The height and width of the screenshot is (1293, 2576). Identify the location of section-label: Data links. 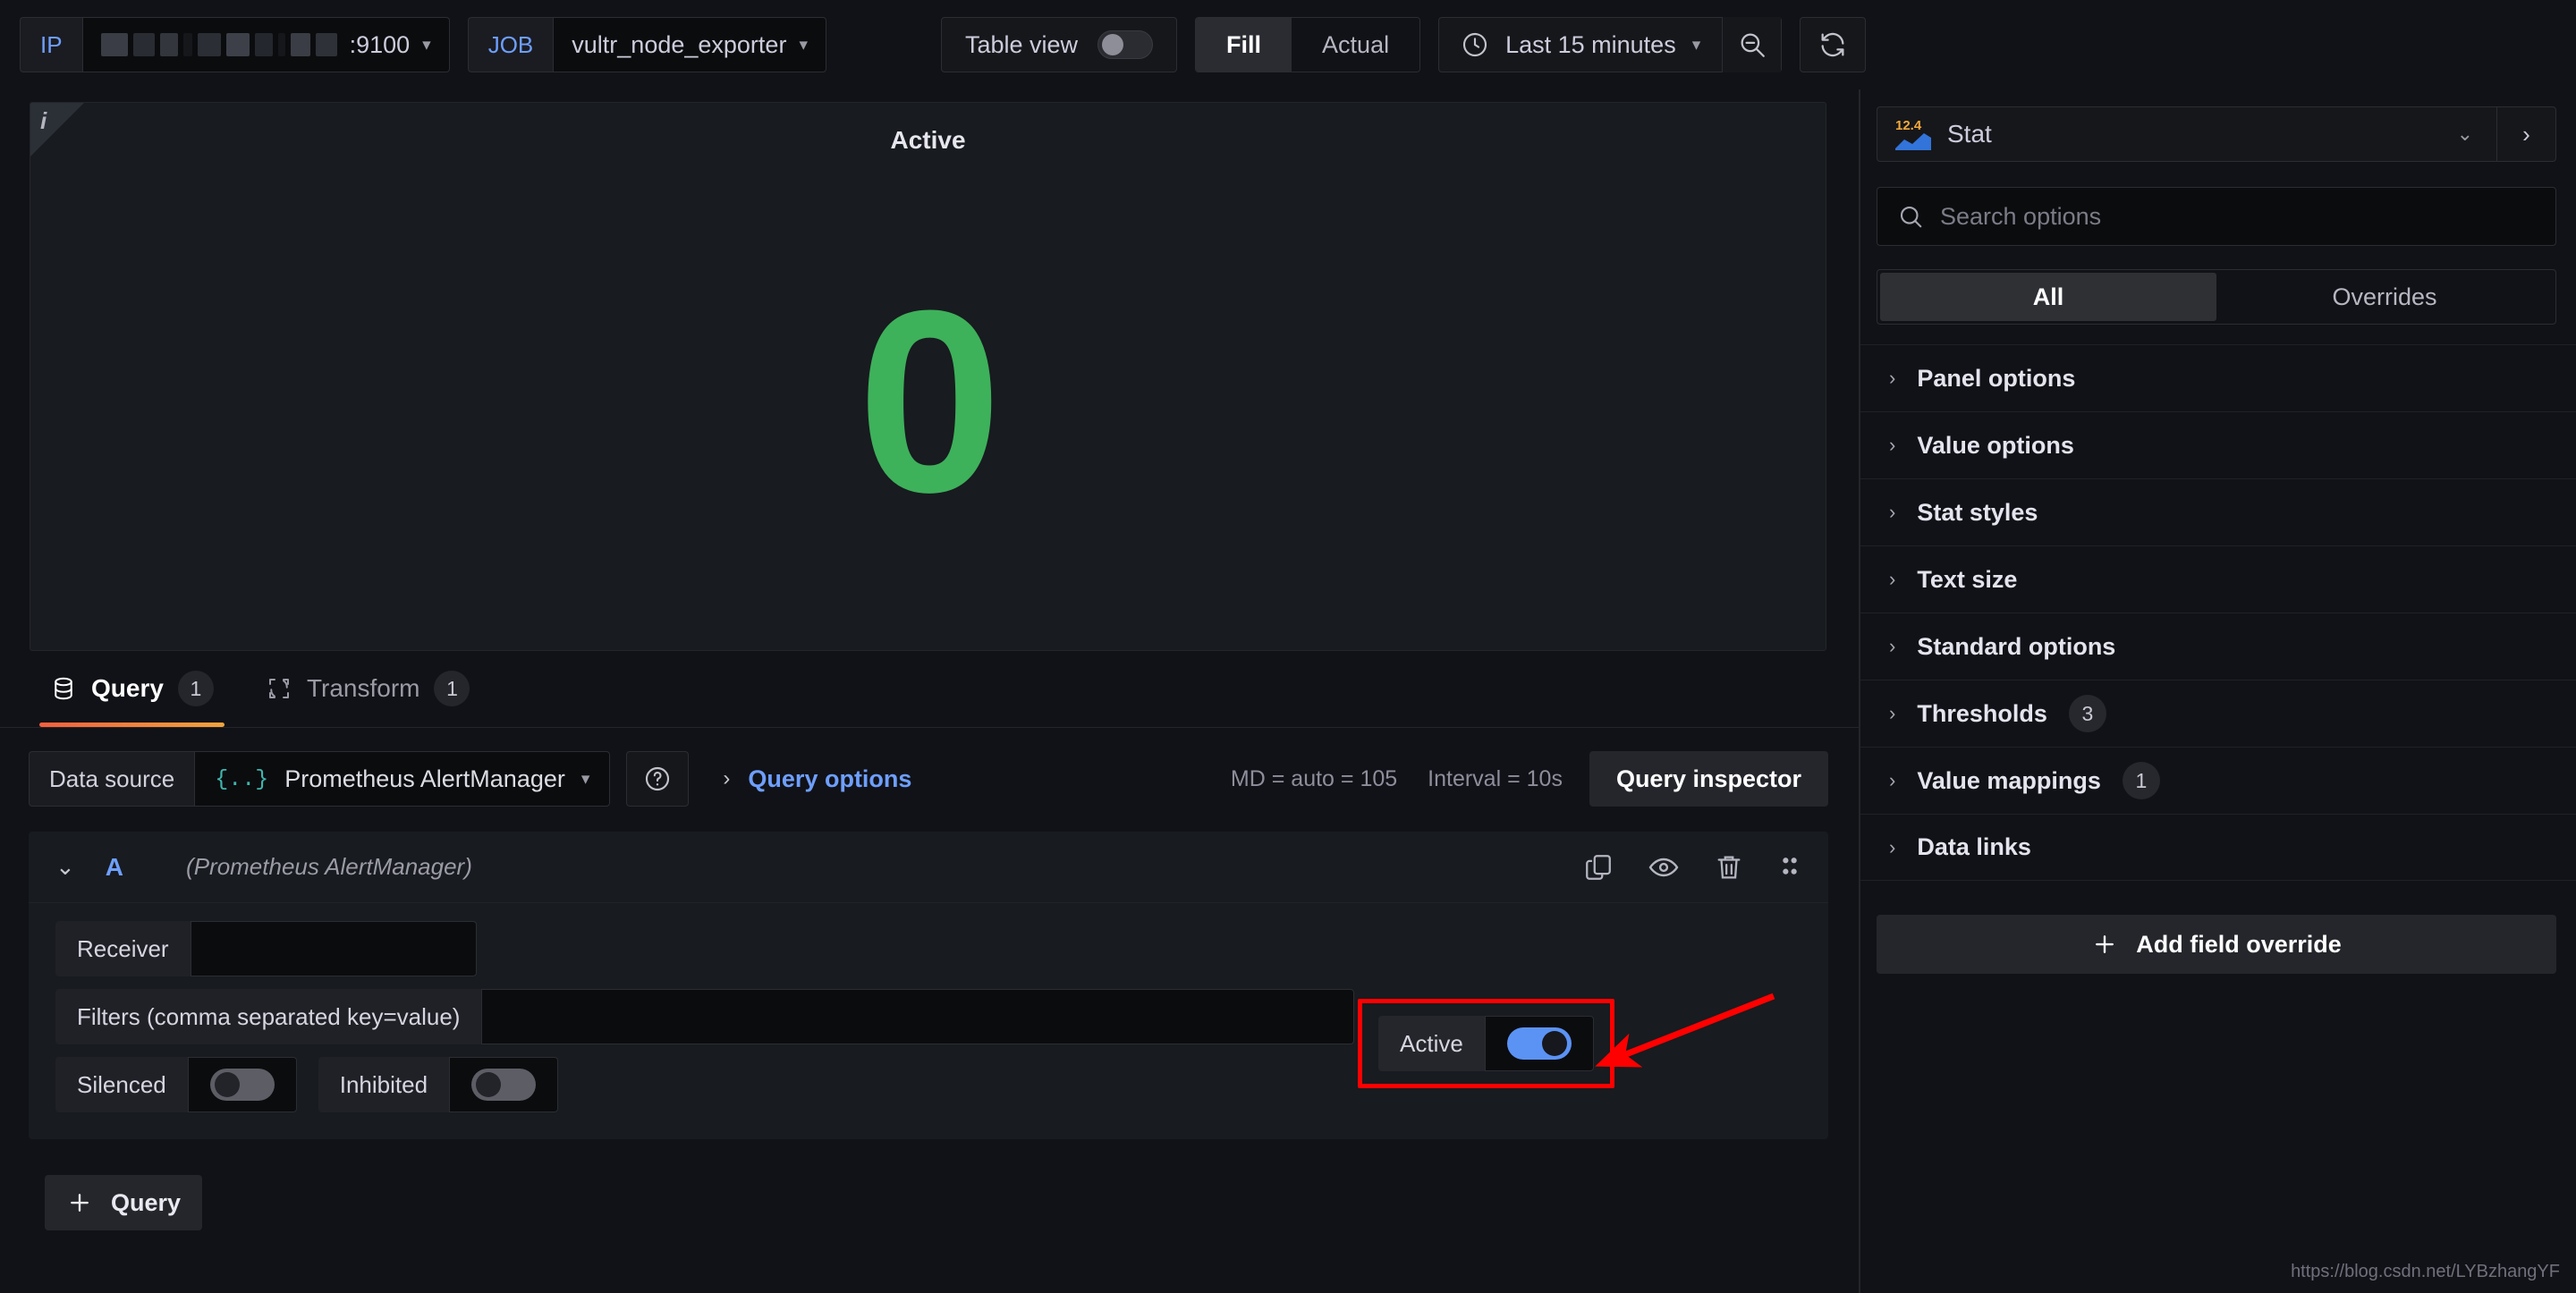
(1974, 847).